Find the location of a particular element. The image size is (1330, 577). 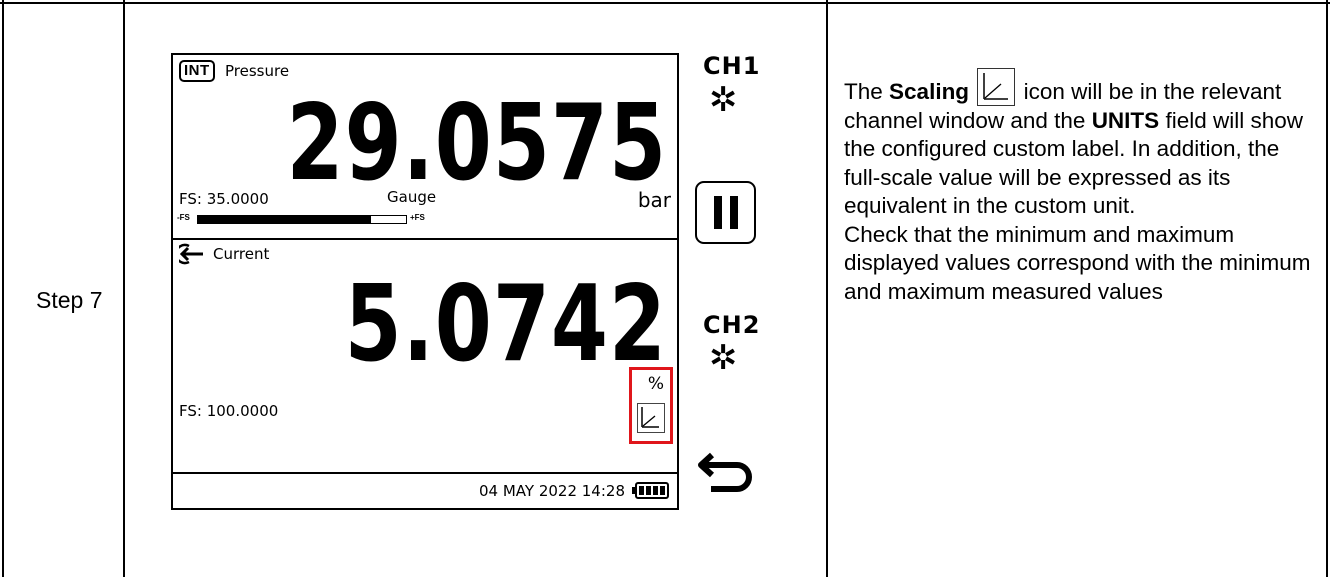

channel2-settings-gear-icon: ✲ is located at coordinates (723, 358).